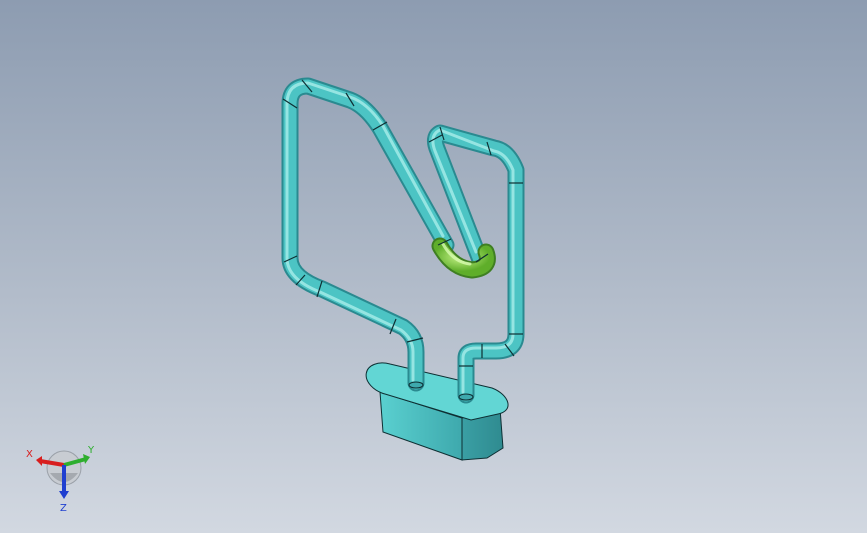  What do you see at coordinates (63, 475) in the screenshot?
I see `axis-triad-icon: X Y Z` at bounding box center [63, 475].